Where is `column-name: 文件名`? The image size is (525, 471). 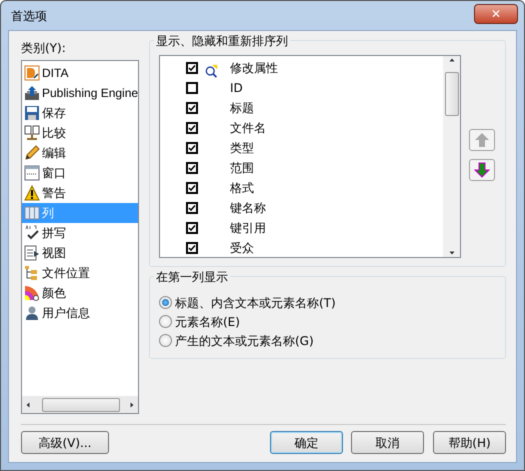
column-name: 文件名 is located at coordinates (248, 128).